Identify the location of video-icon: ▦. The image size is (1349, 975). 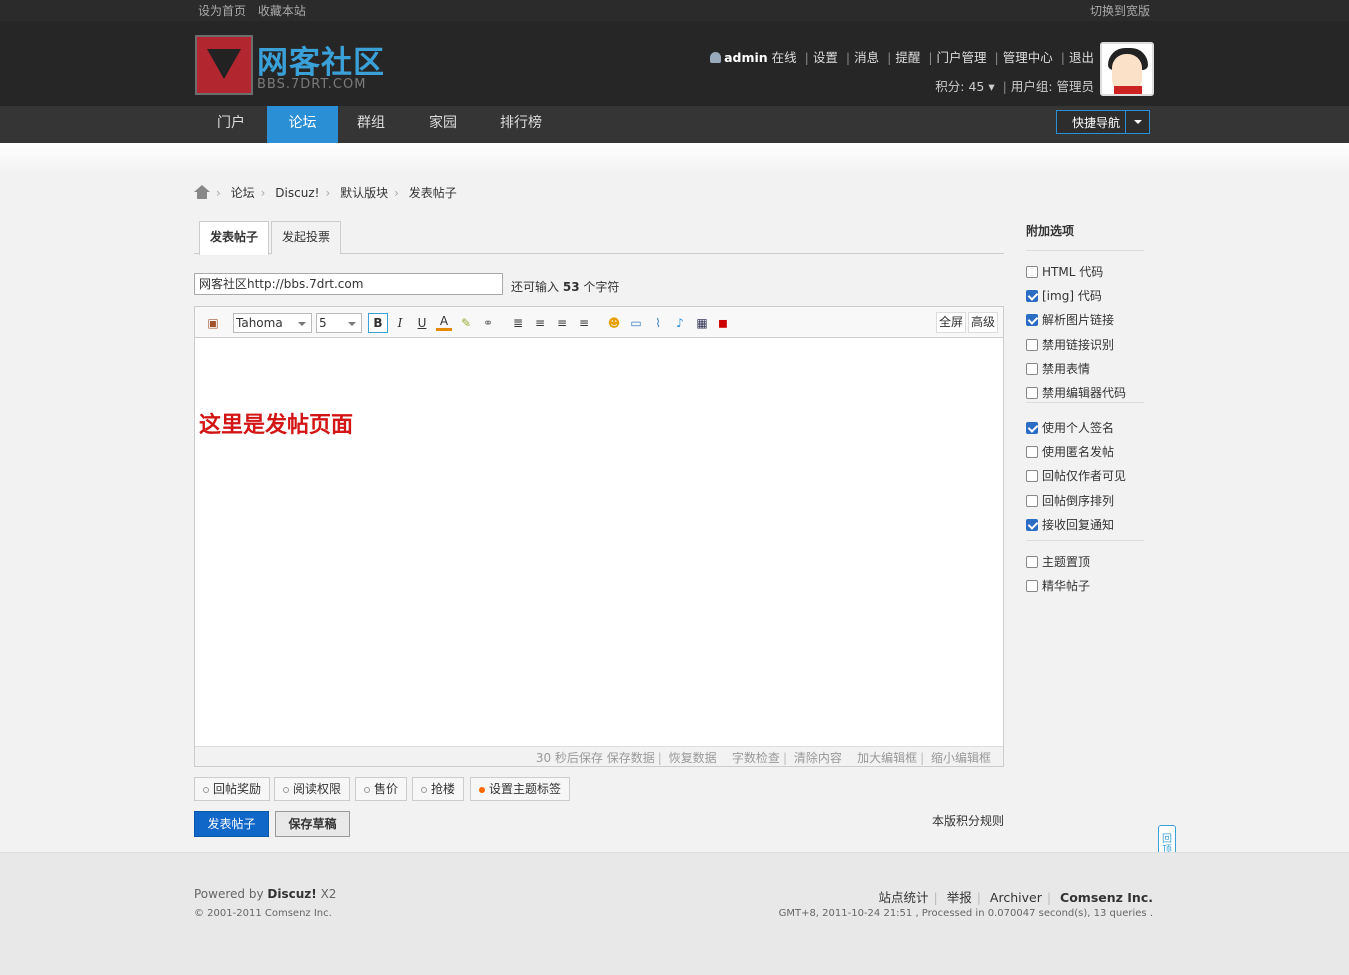
(702, 323).